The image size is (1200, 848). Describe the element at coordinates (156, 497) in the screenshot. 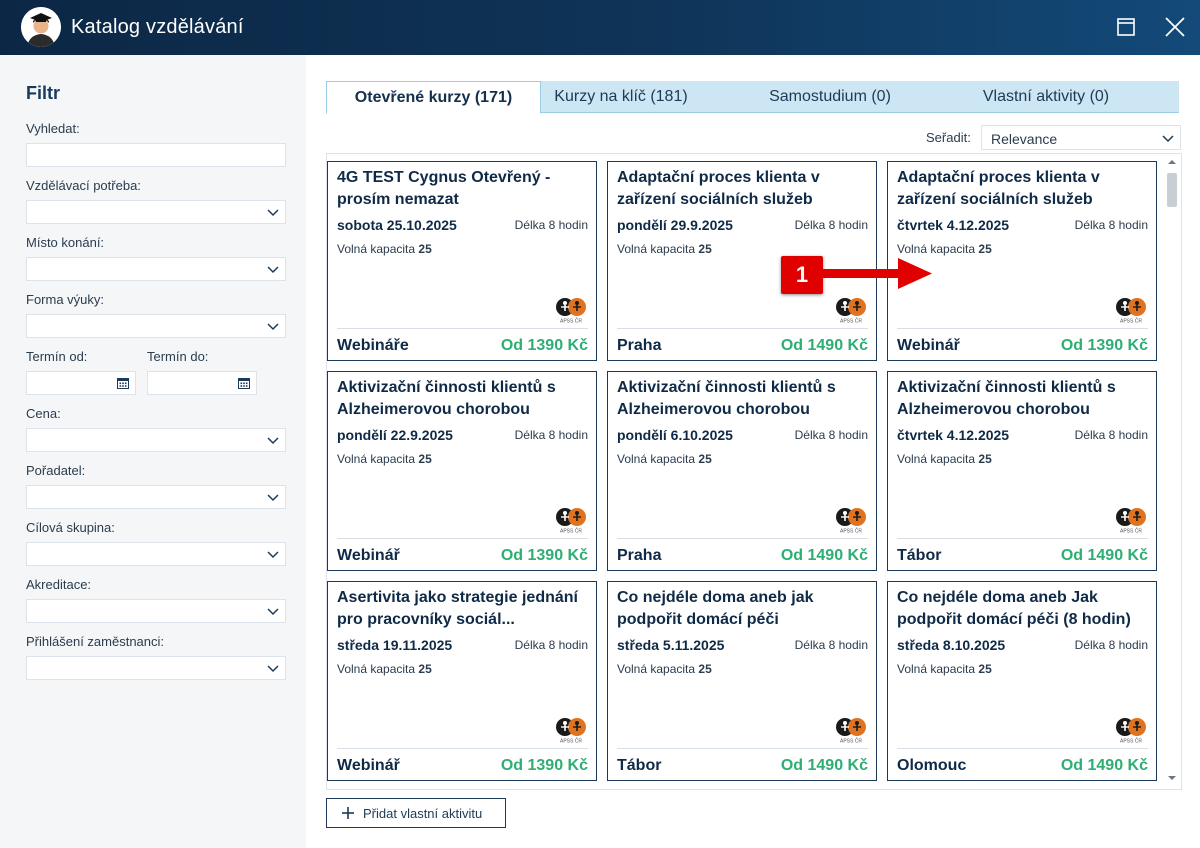

I see `organizer-select` at that location.